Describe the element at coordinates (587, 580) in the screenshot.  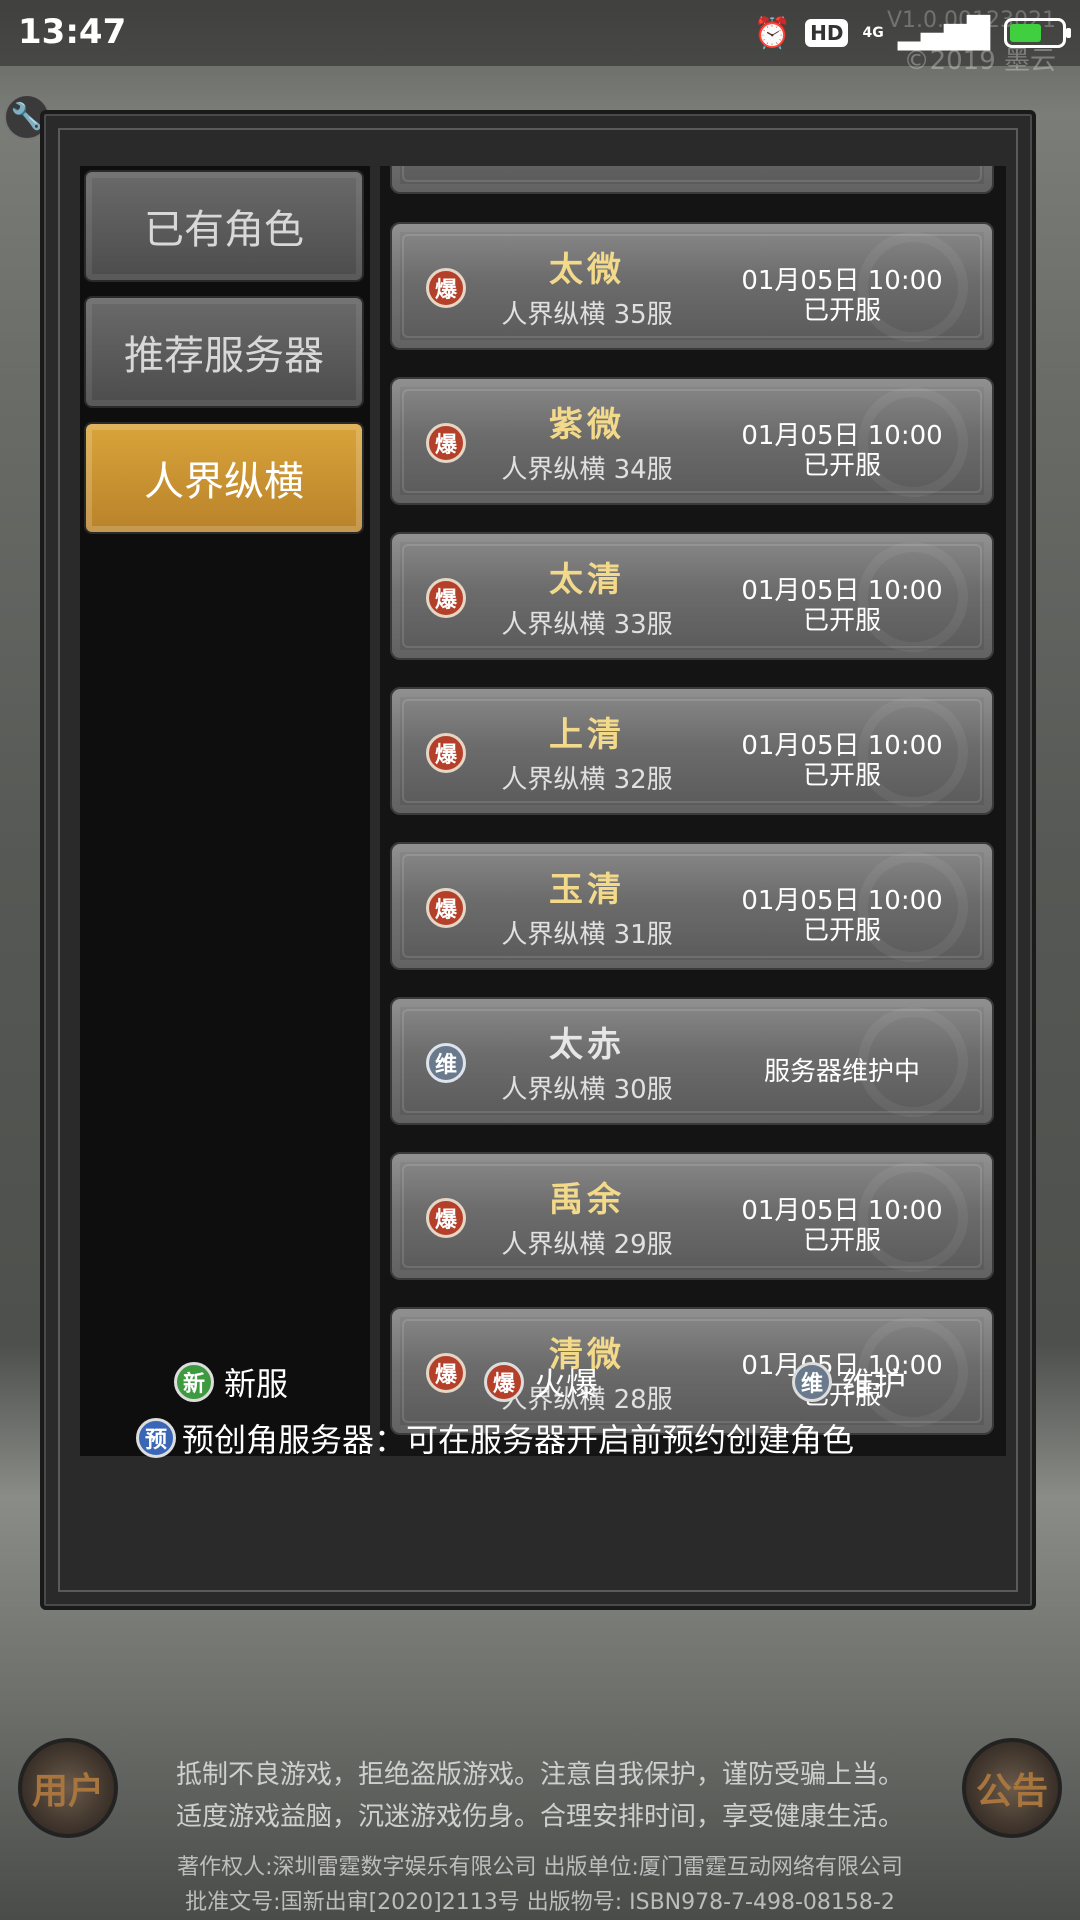
I see `server-name: 太清` at that location.